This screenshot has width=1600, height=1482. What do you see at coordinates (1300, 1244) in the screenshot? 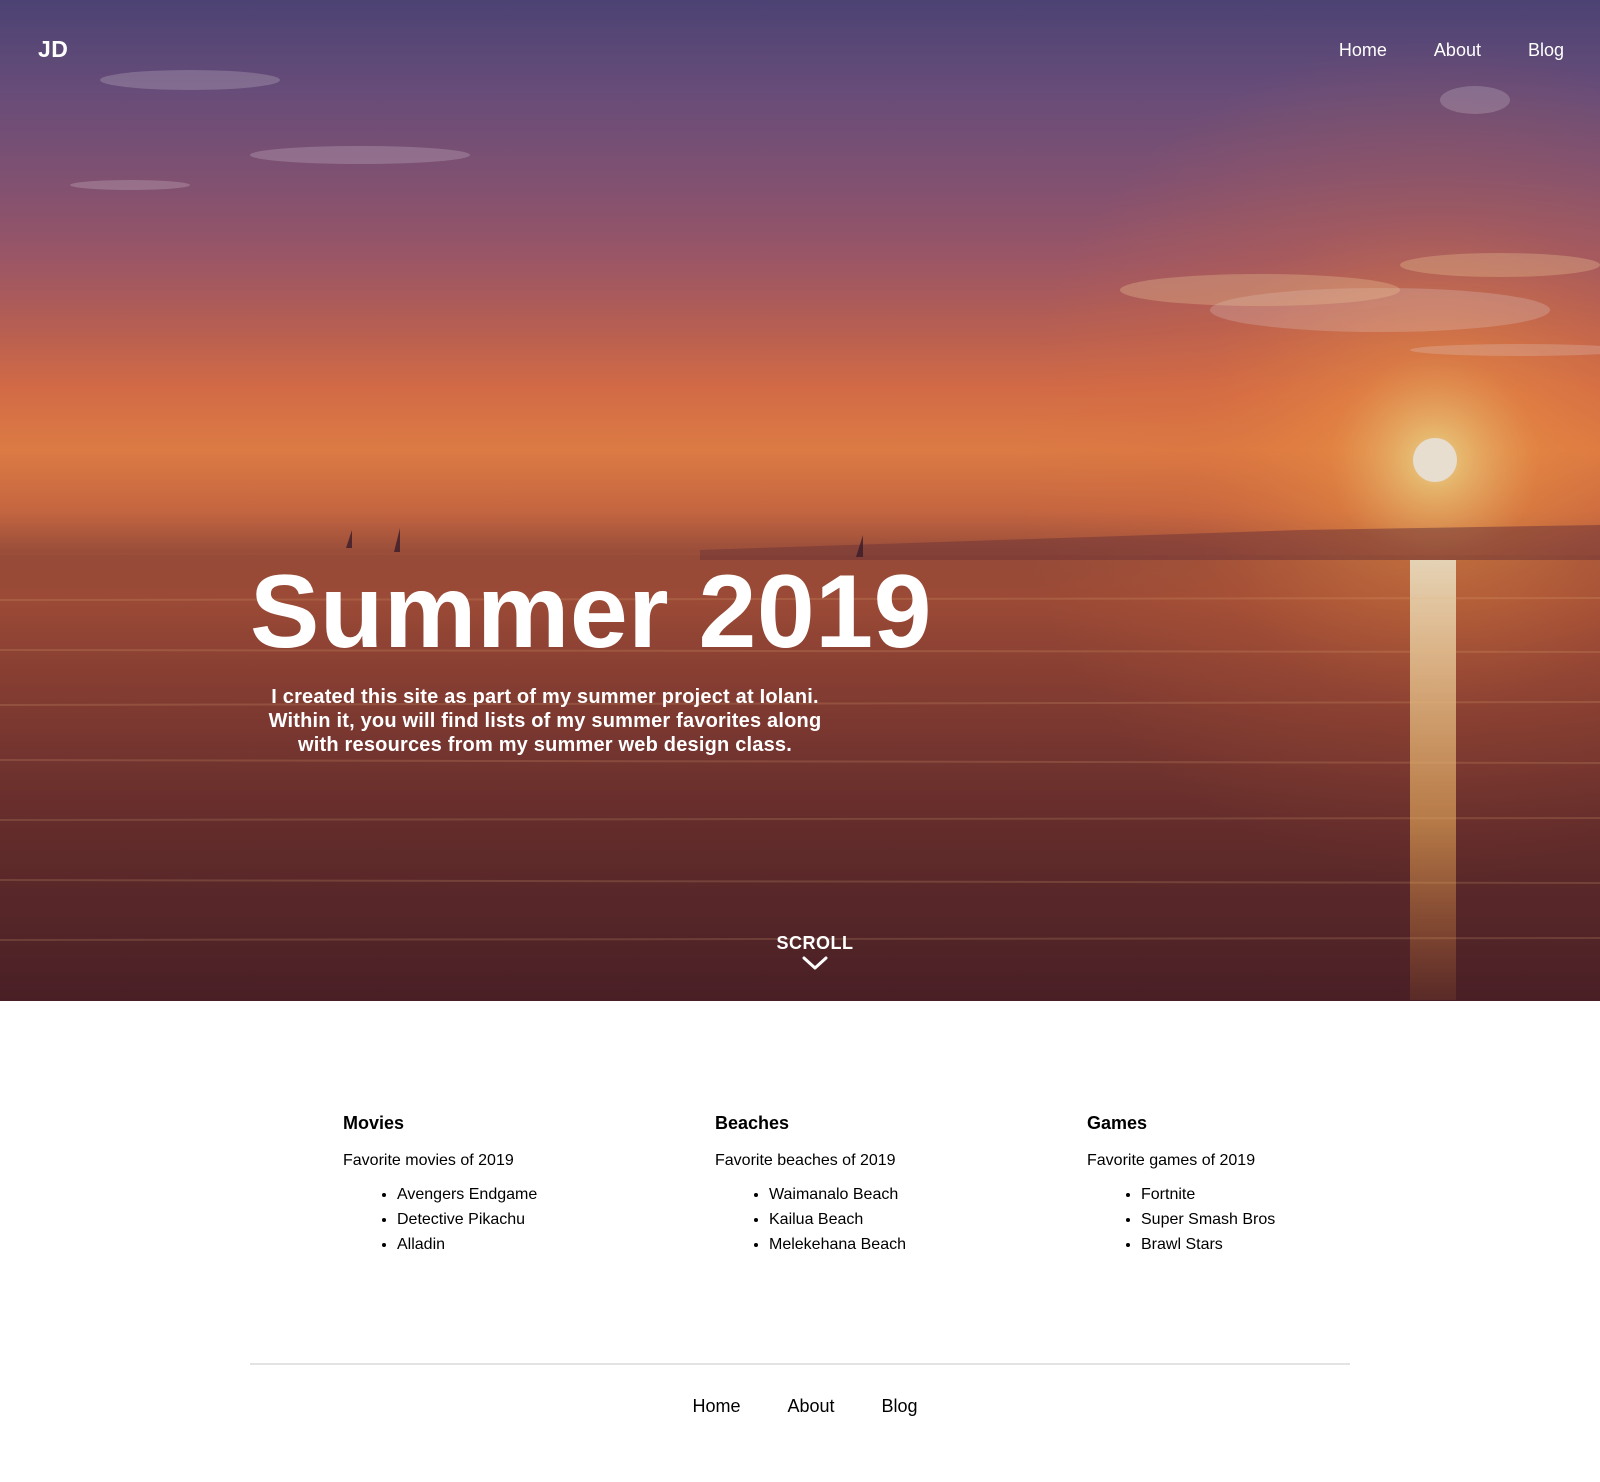
I see `list-item: Brawl Stars` at bounding box center [1300, 1244].